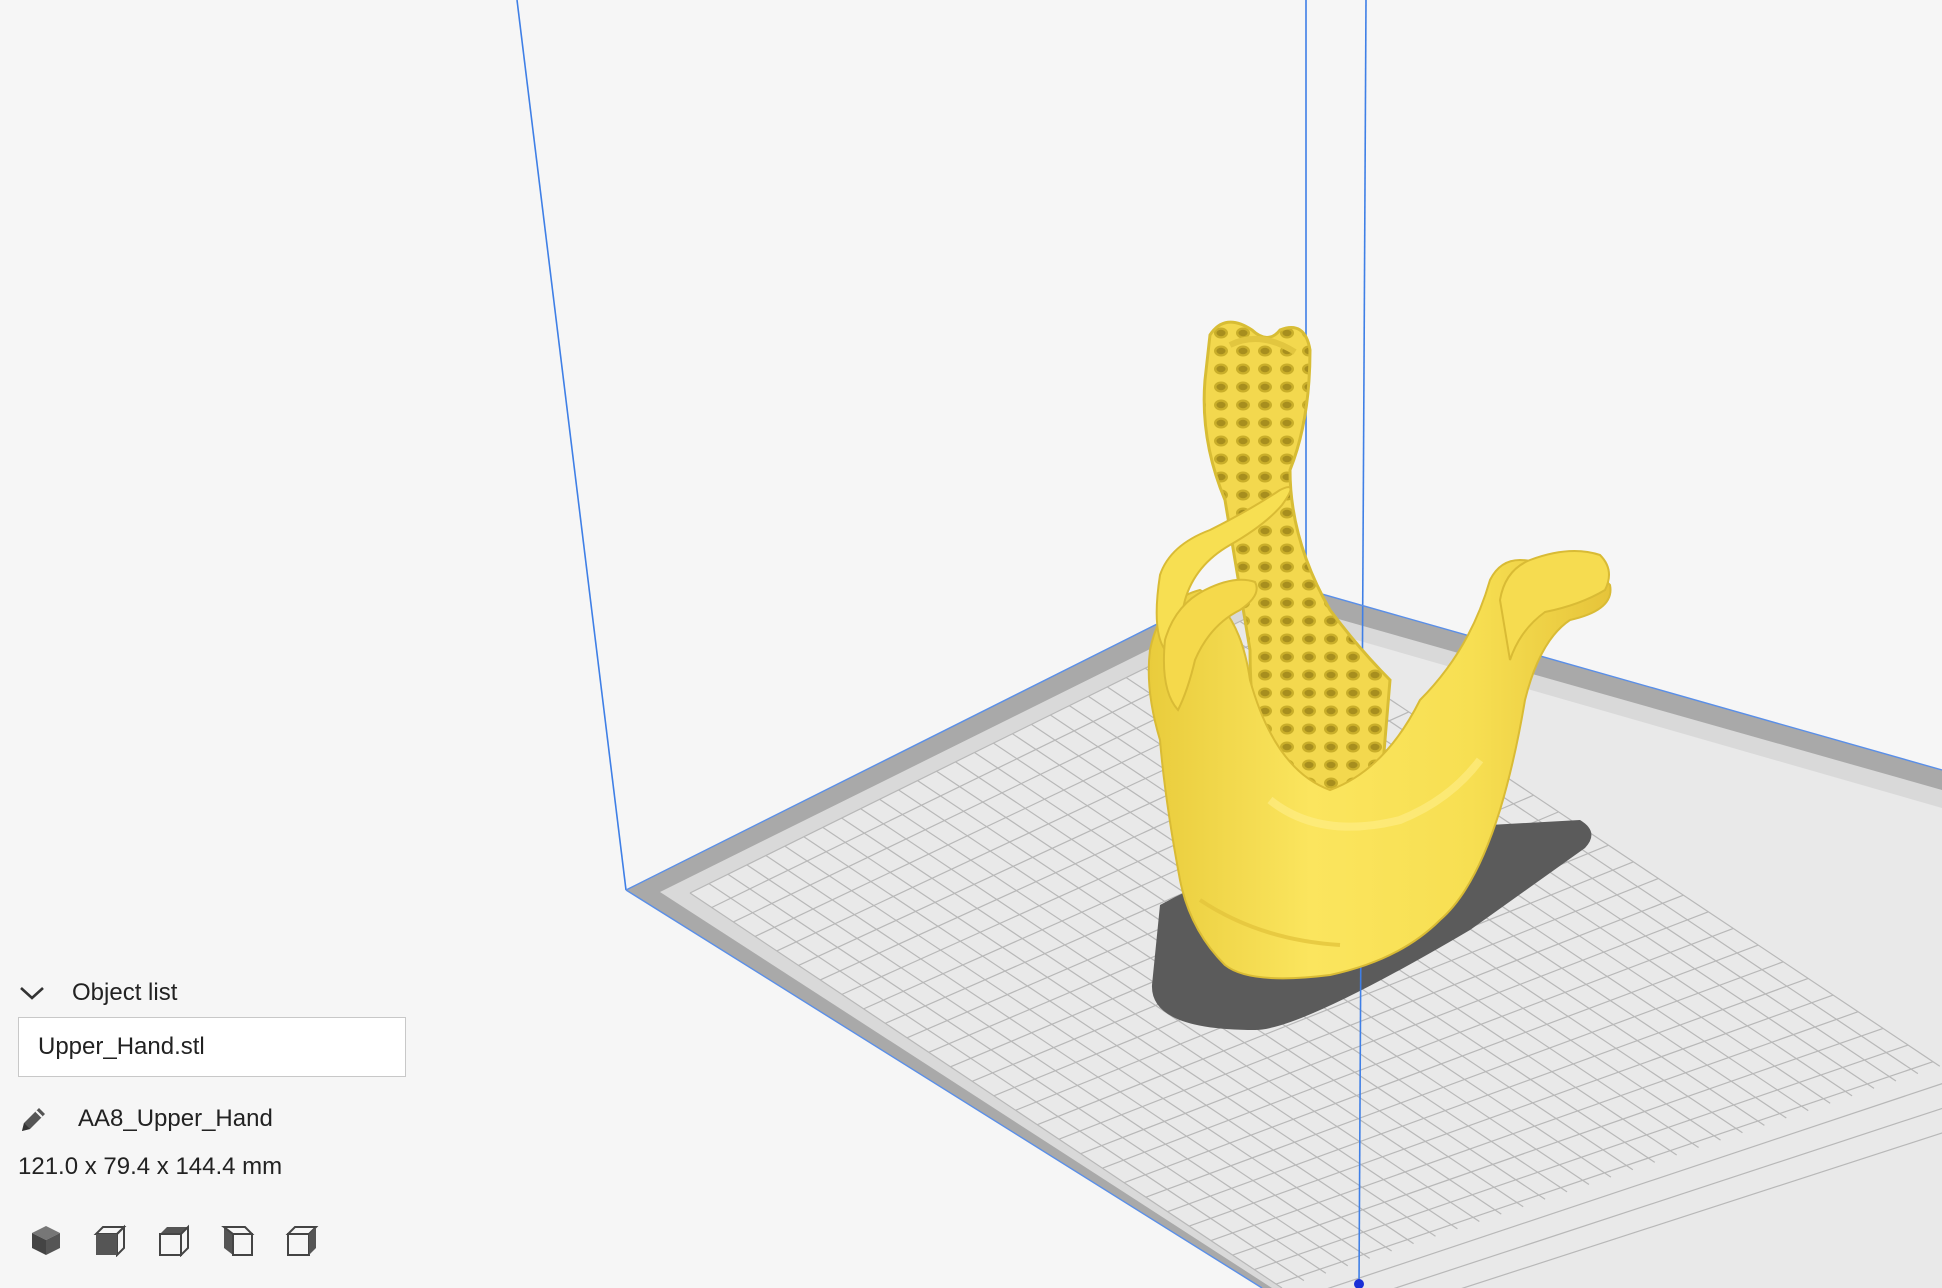 This screenshot has height=1288, width=1942. Describe the element at coordinates (175, 1118) in the screenshot. I see `object-name: AA8_Upper_Hand` at that location.